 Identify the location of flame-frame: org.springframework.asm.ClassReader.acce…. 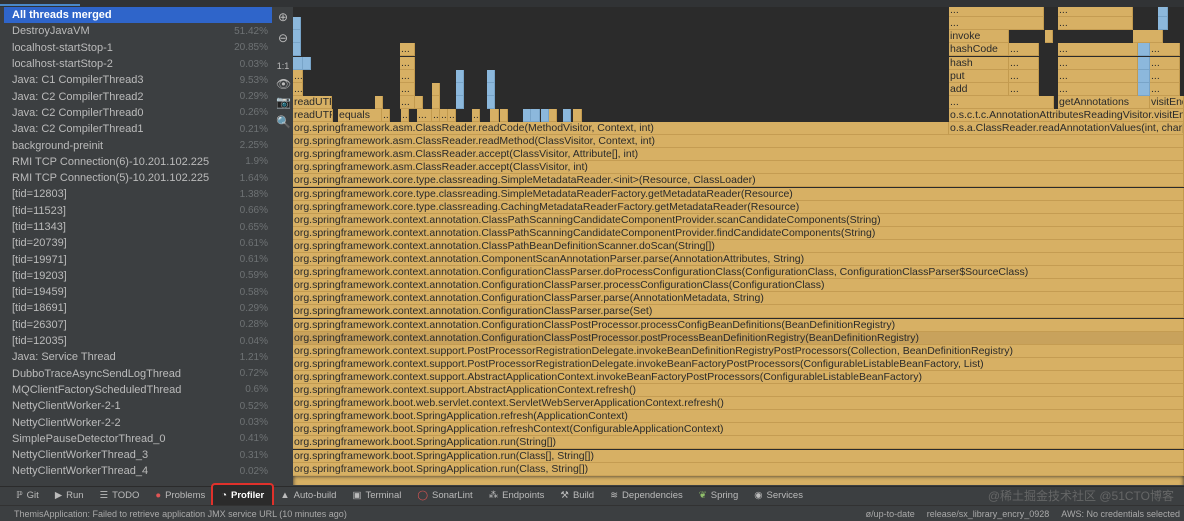
(738, 168).